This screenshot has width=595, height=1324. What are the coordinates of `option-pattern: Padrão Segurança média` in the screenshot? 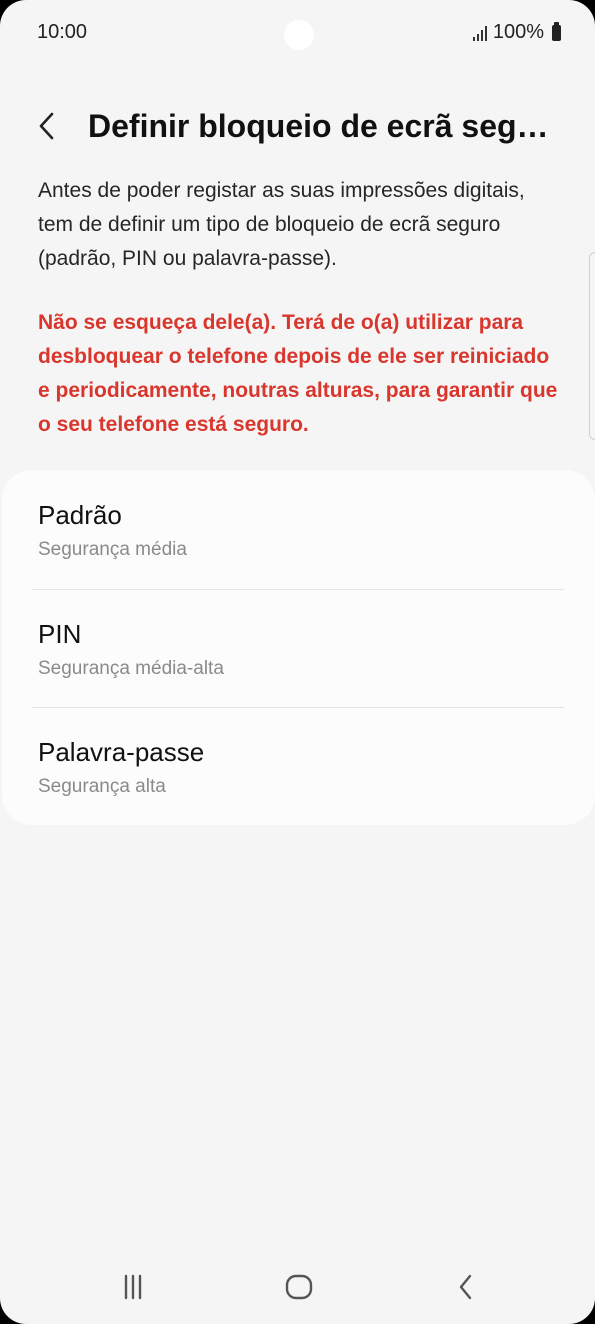 It's located at (298, 529).